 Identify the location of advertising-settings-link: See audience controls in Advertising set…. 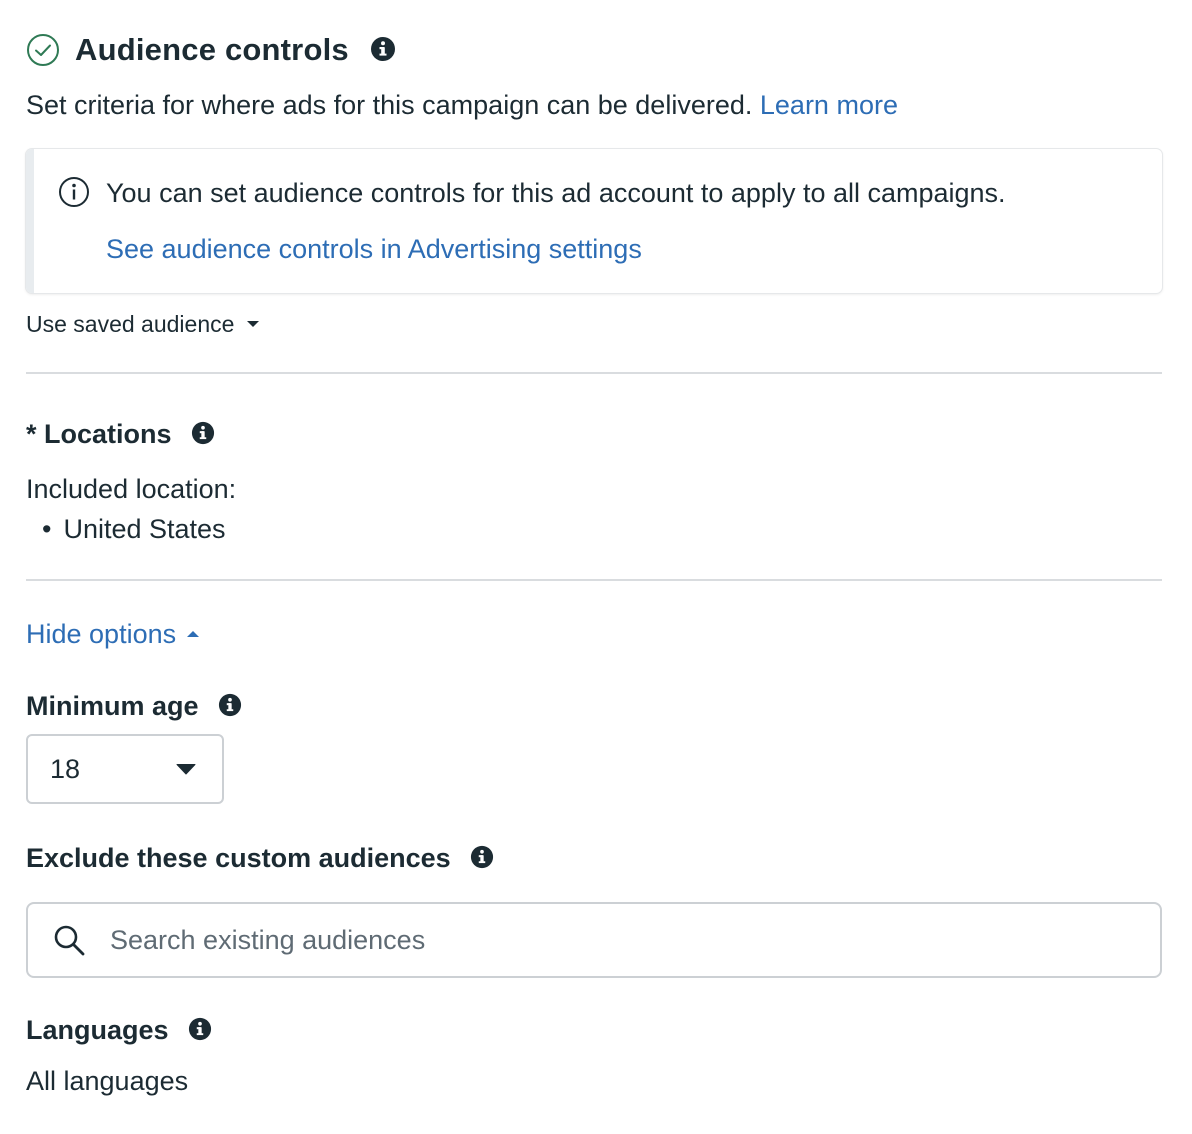
(374, 249).